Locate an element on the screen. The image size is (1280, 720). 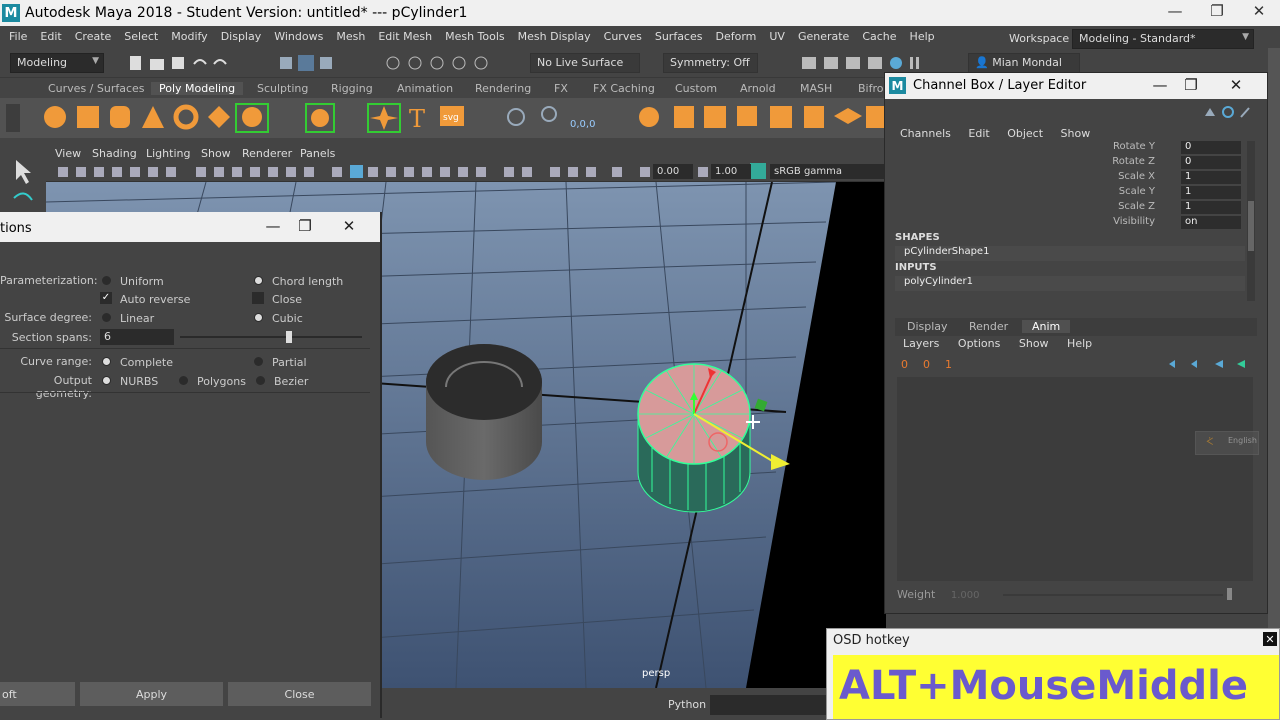
shelf-tab-mash: MASH is located at coordinates (816, 88).